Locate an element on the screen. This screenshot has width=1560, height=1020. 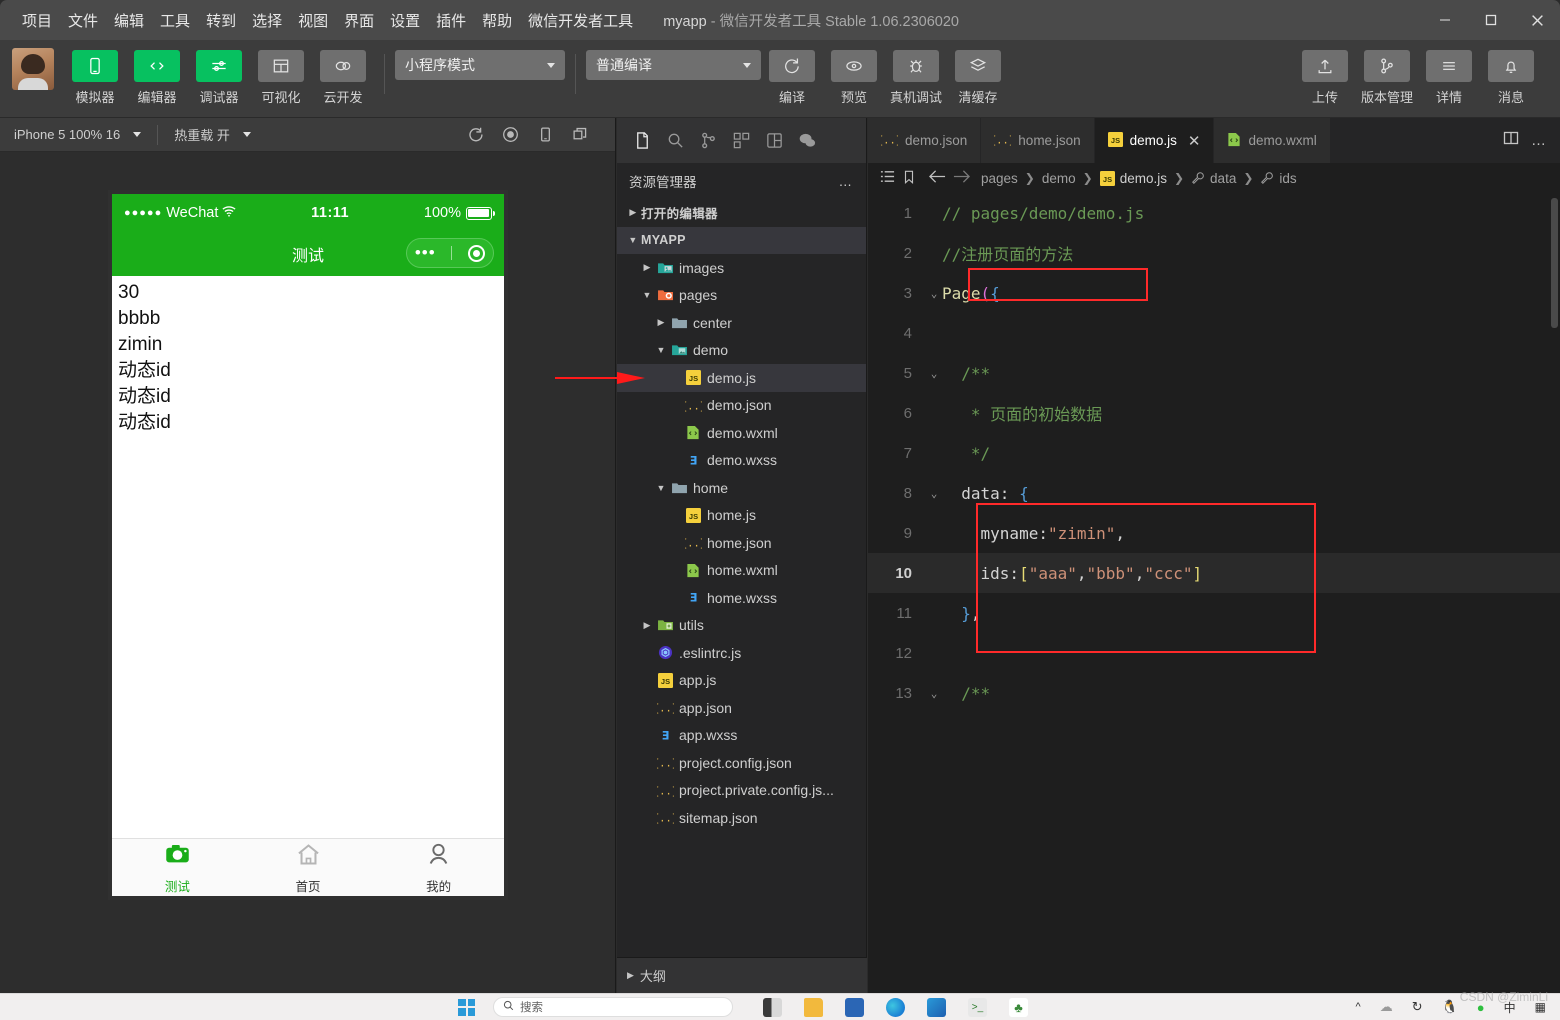
menu-item-9: 插件 is located at coordinates (451, 20).